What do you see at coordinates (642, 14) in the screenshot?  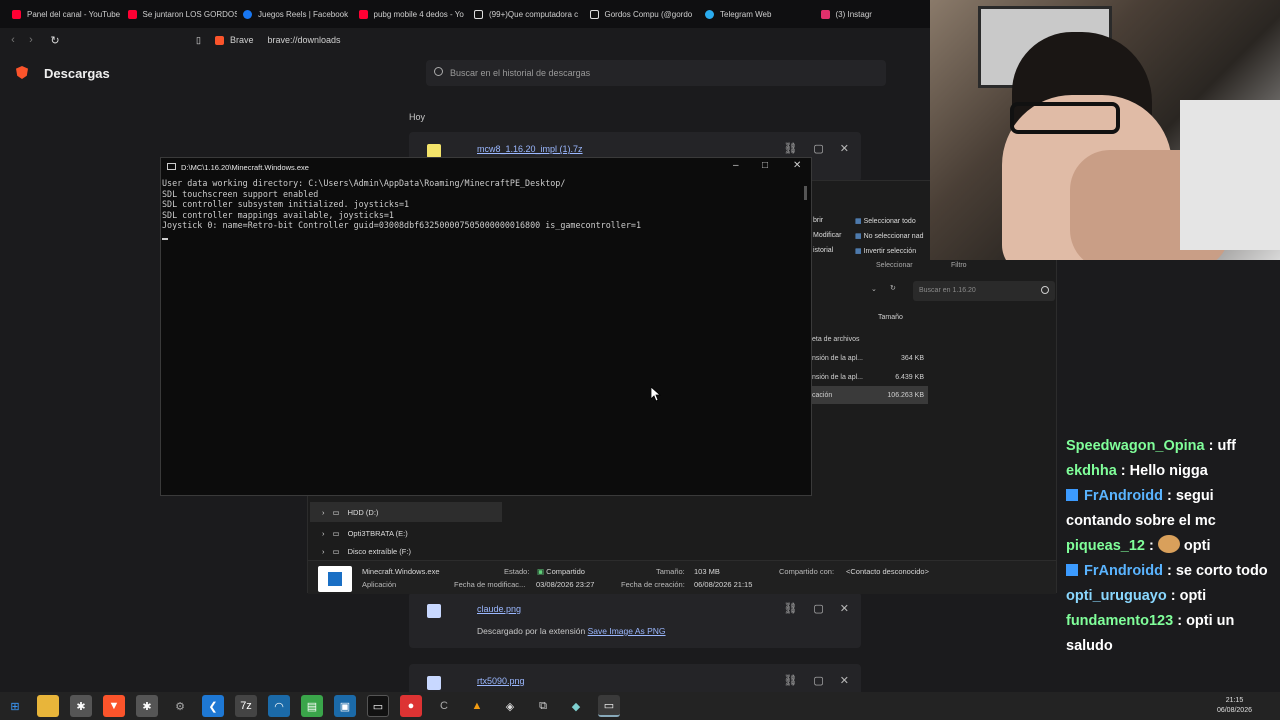 I see `browser-tab: Gordos Compu (@gordo` at bounding box center [642, 14].